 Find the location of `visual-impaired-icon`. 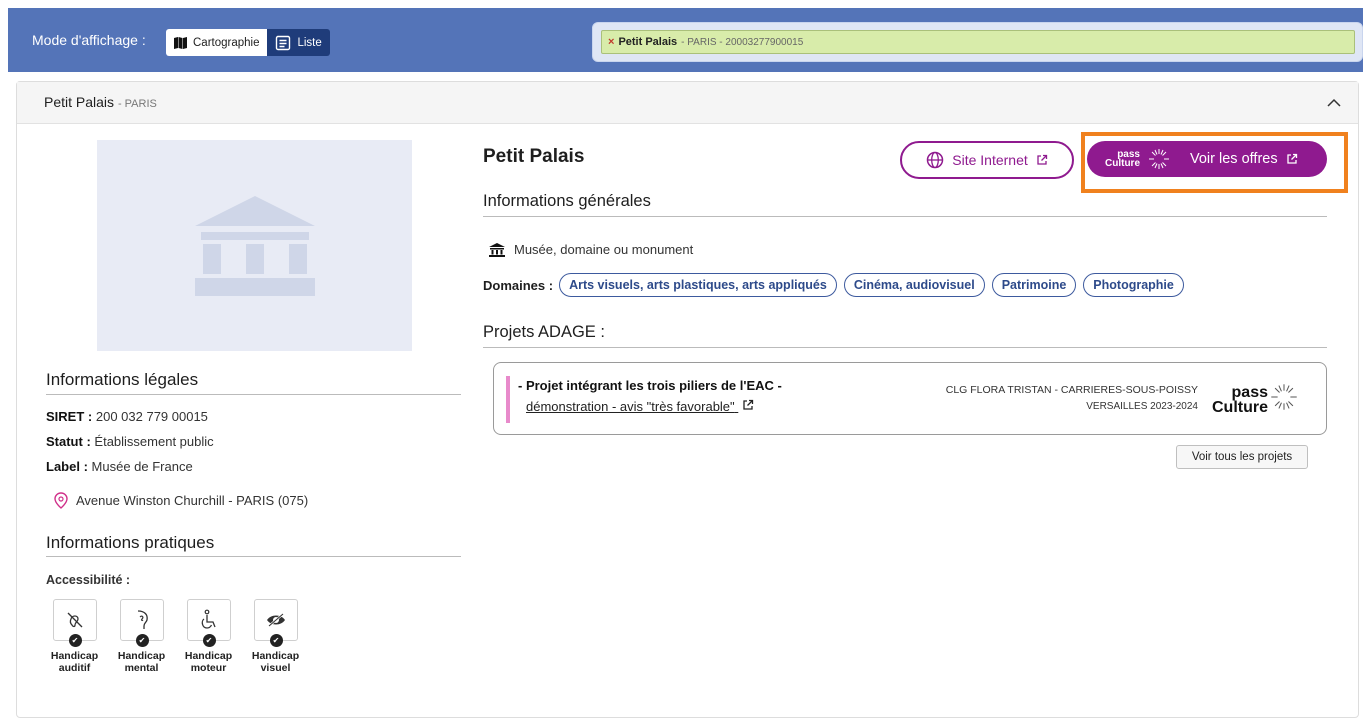

visual-impaired-icon is located at coordinates (275, 620).